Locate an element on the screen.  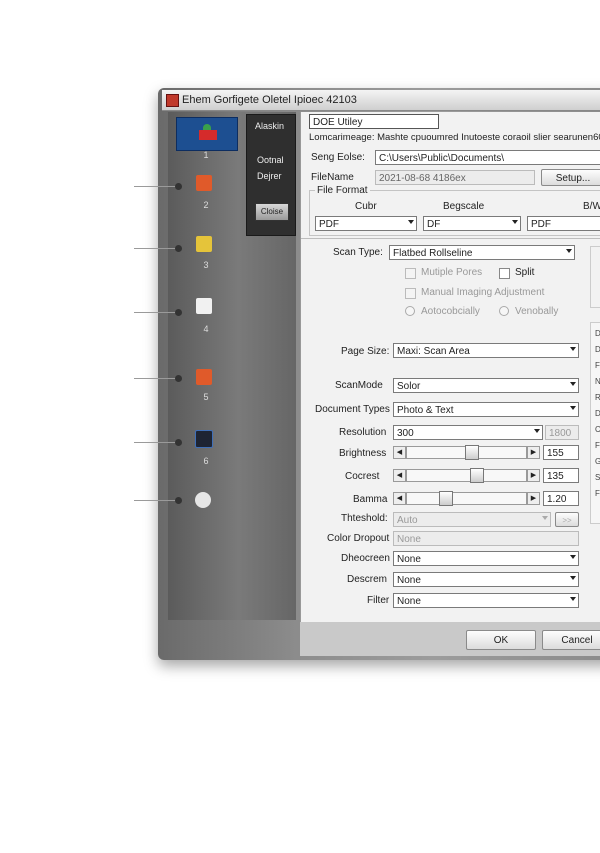
page-size-label: Page Size: is located at coordinates (365, 351).